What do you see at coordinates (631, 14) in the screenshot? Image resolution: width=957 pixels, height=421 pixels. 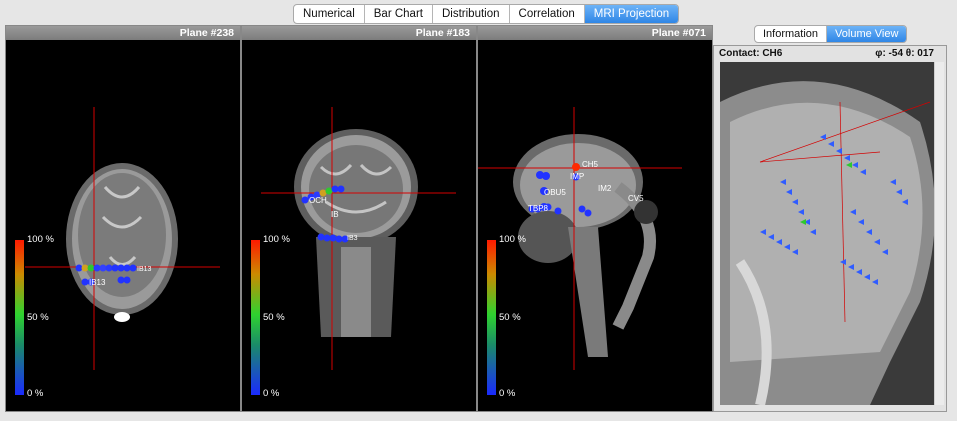 I see `tab-mri-projection: MRI Projection` at bounding box center [631, 14].